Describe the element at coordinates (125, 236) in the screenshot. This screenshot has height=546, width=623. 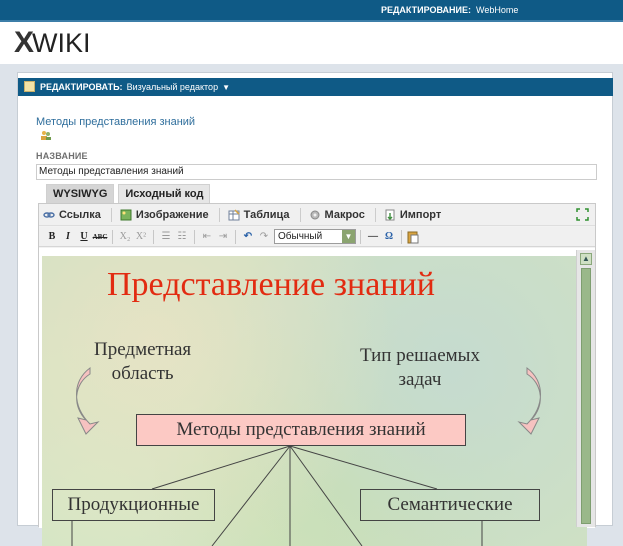
I see `subscript-button: X₂` at that location.